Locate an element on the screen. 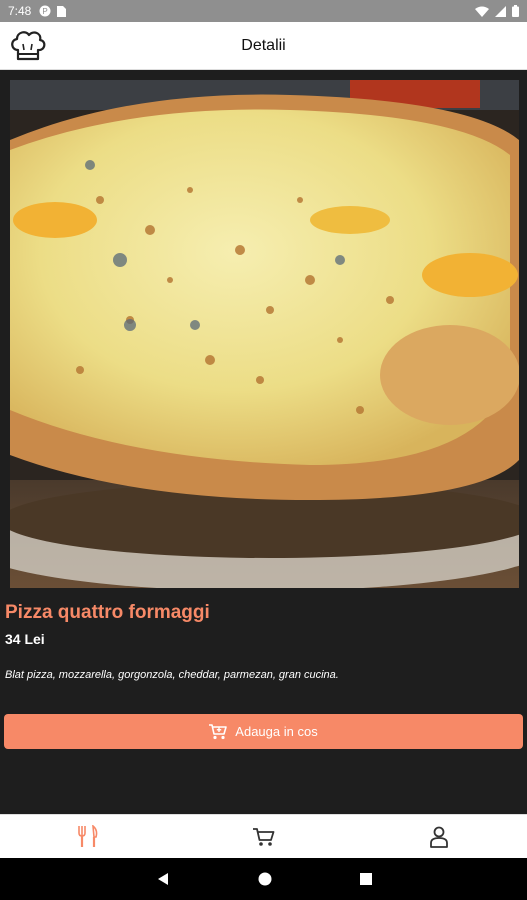 The width and height of the screenshot is (527, 900). bottom-nav is located at coordinates (263, 836).